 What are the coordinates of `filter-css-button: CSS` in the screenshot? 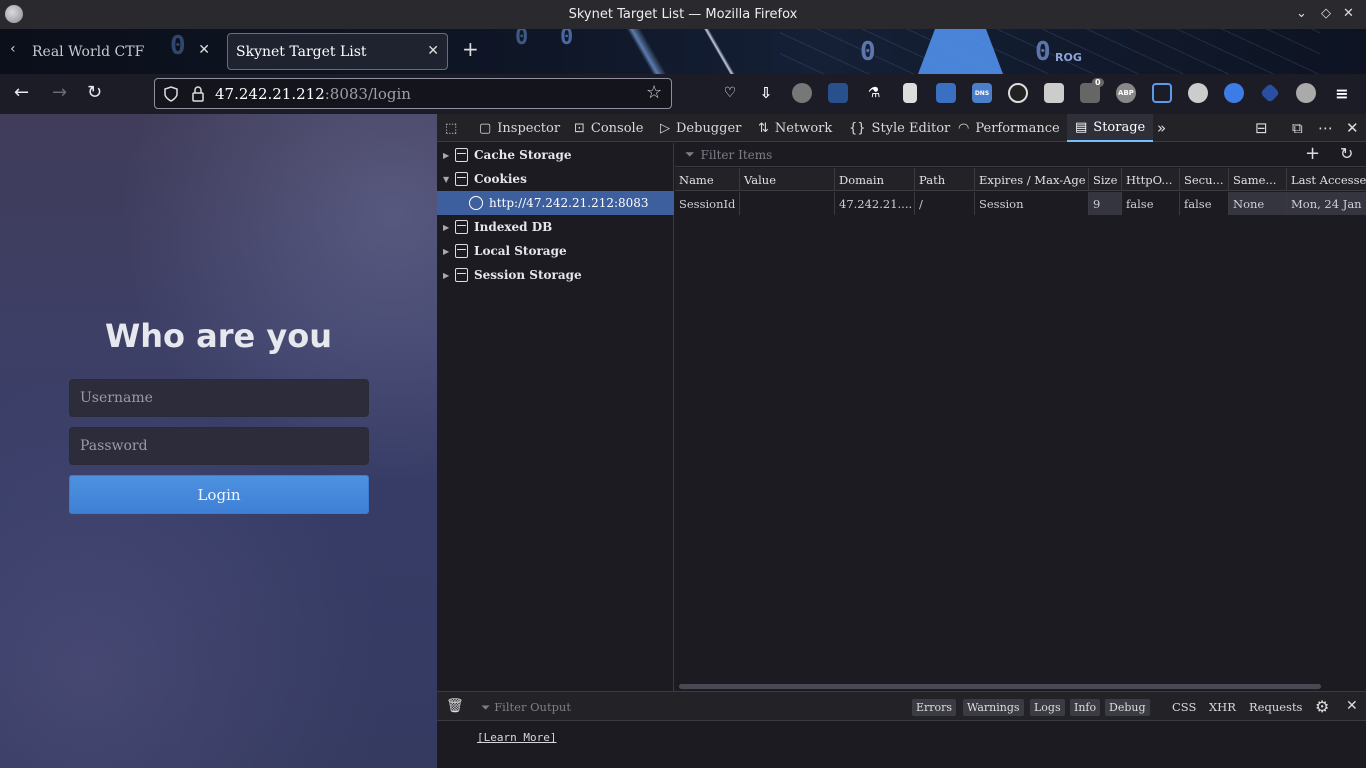 It's located at (1184, 707).